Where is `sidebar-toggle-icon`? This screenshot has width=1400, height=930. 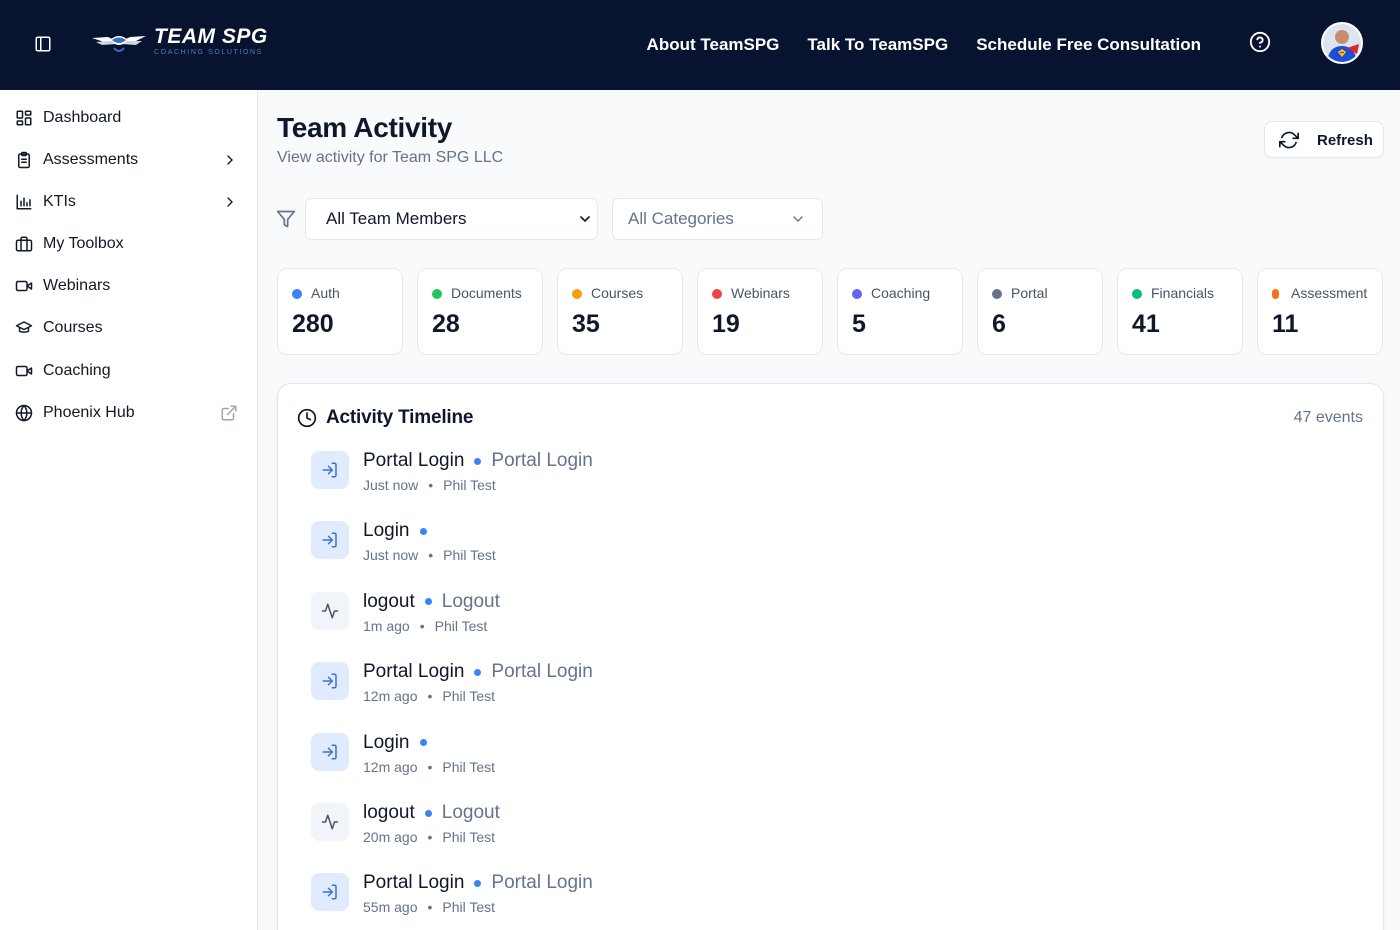 sidebar-toggle-icon is located at coordinates (43, 44).